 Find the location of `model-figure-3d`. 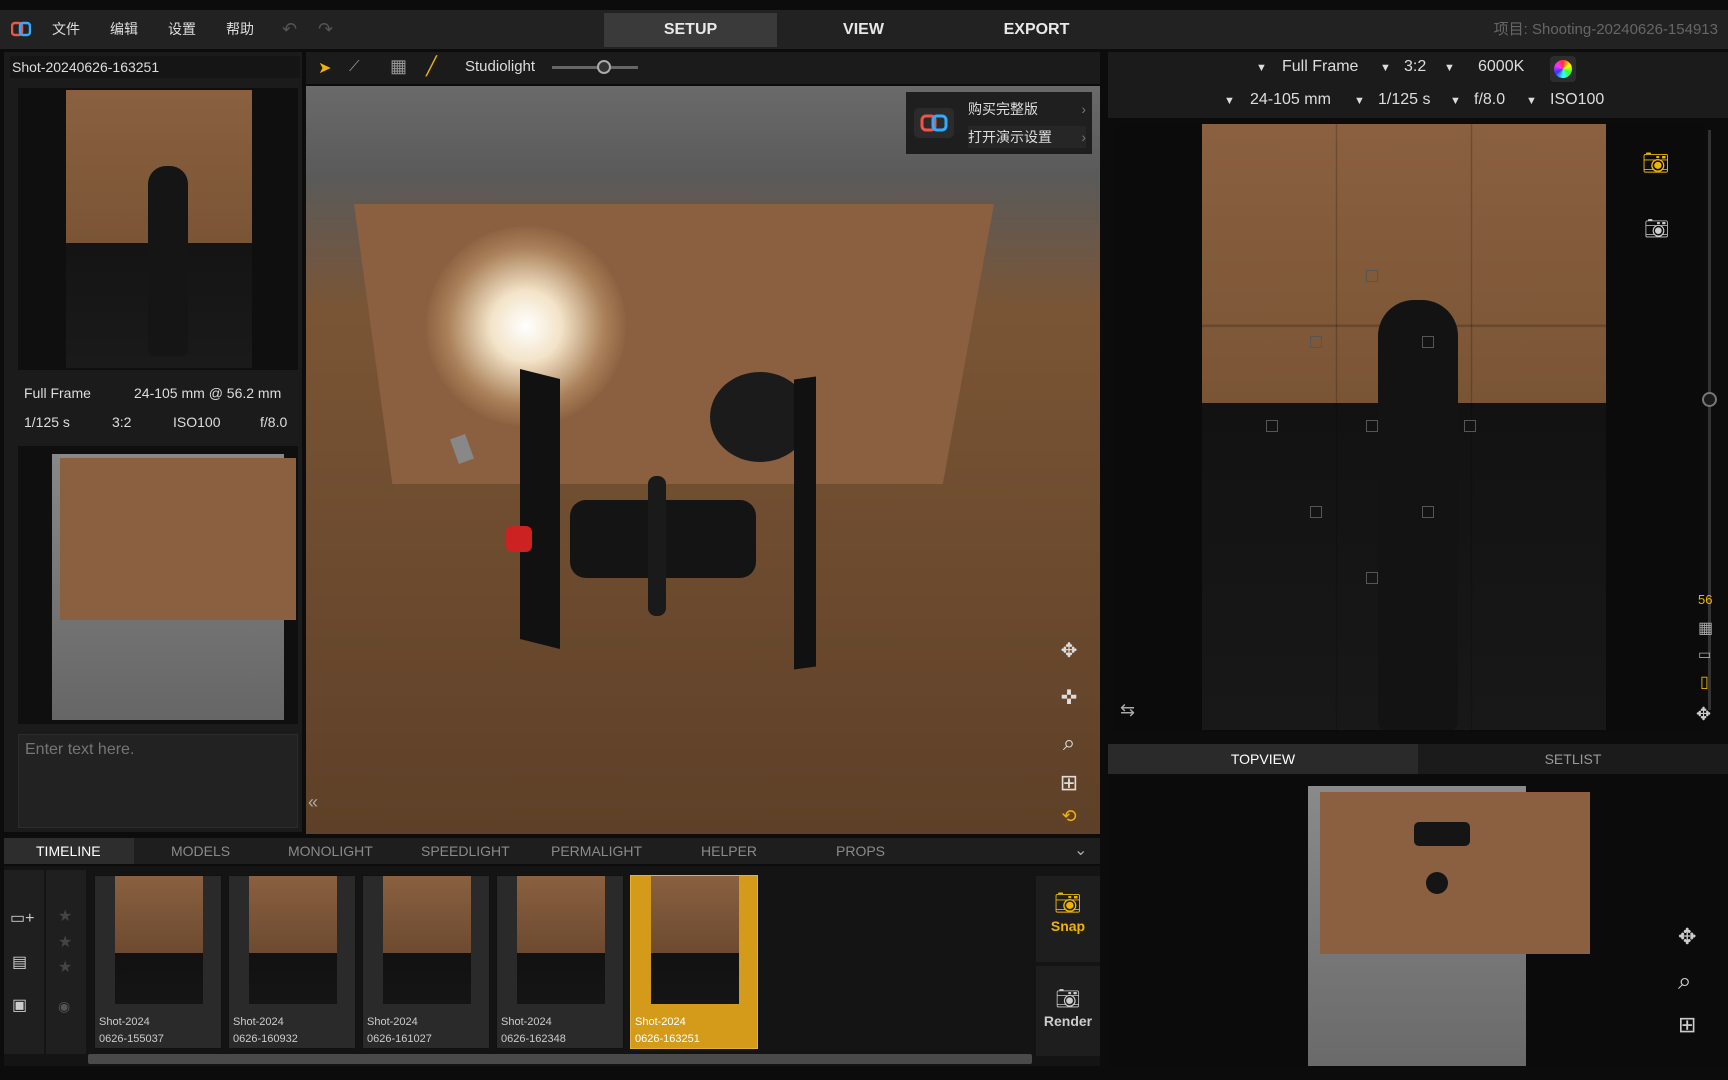

model-figure-3d is located at coordinates (657, 546).